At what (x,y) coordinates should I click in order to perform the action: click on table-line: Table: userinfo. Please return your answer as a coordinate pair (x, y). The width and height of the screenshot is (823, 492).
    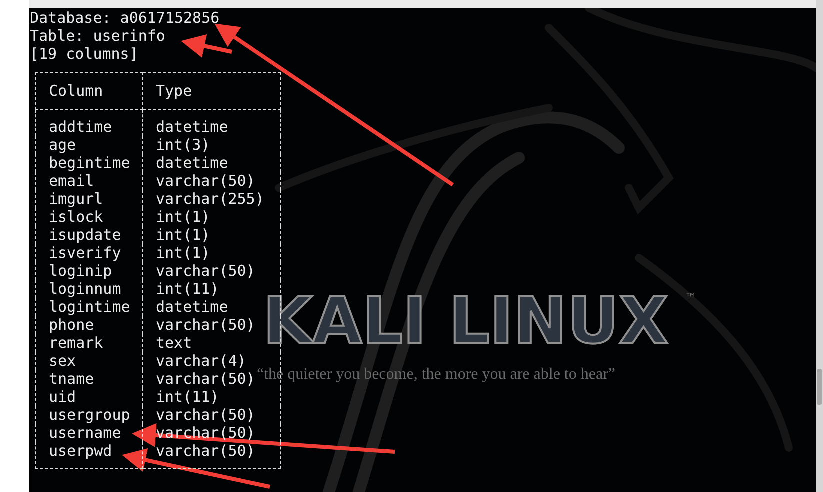
    Looking at the image, I should click on (98, 36).